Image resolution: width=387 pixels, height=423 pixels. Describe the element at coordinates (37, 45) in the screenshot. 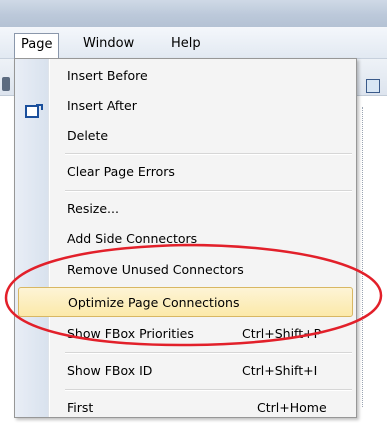

I see `menu-page: Page` at that location.